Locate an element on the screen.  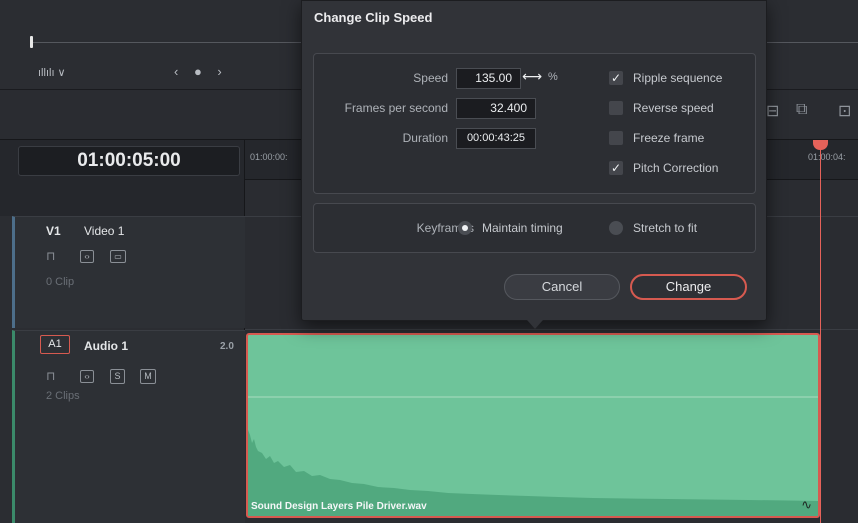
ripple-sequence-label: Ripple sequence is located at coordinates (677, 78).